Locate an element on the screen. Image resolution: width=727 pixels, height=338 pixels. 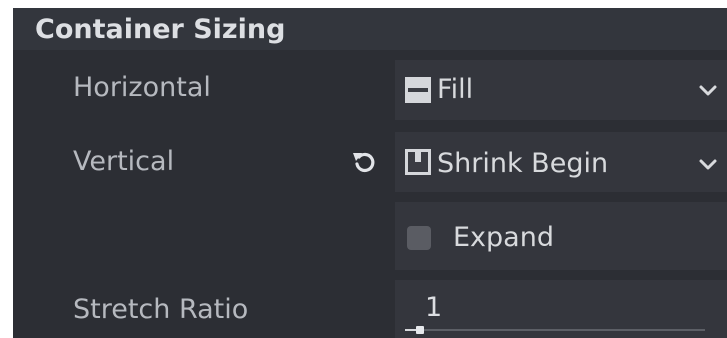
expand-checkbox-row: Expand is located at coordinates (561, 236).